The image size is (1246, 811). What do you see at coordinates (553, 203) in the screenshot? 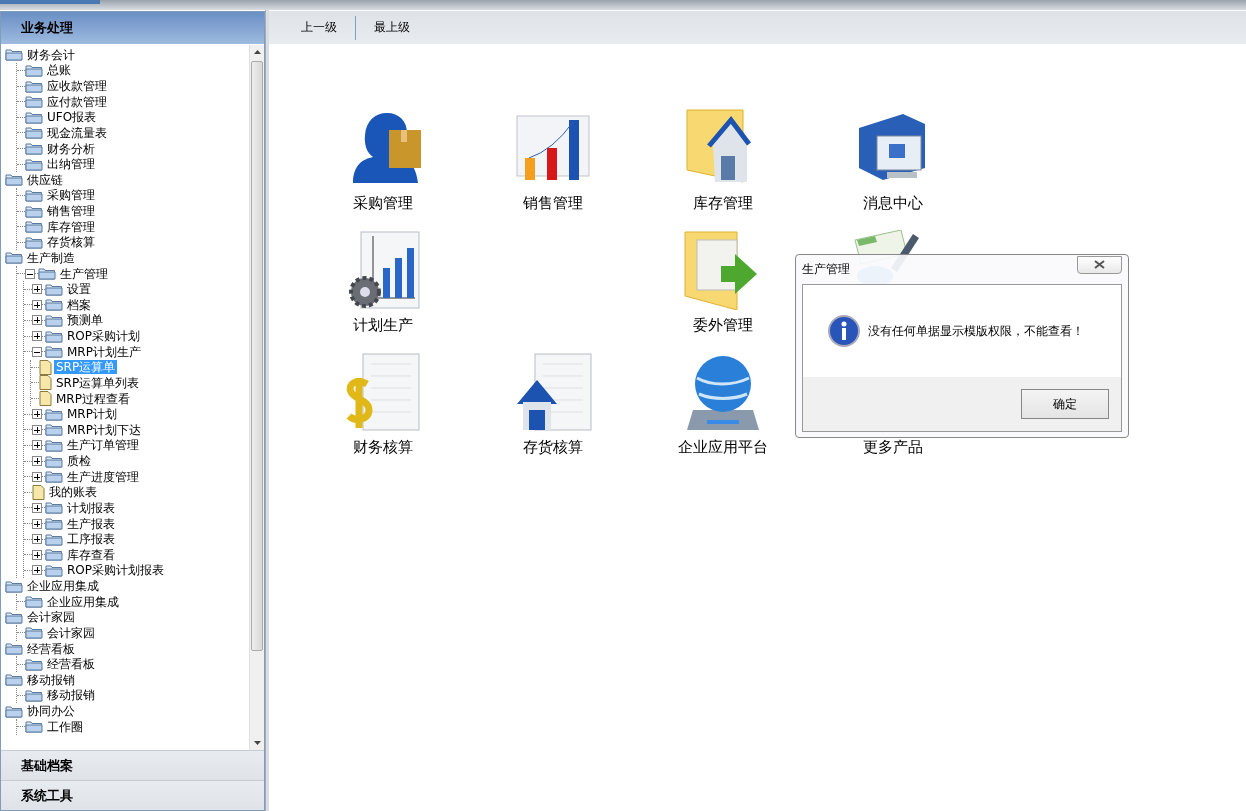
I see `module-label: 销售管理` at bounding box center [553, 203].